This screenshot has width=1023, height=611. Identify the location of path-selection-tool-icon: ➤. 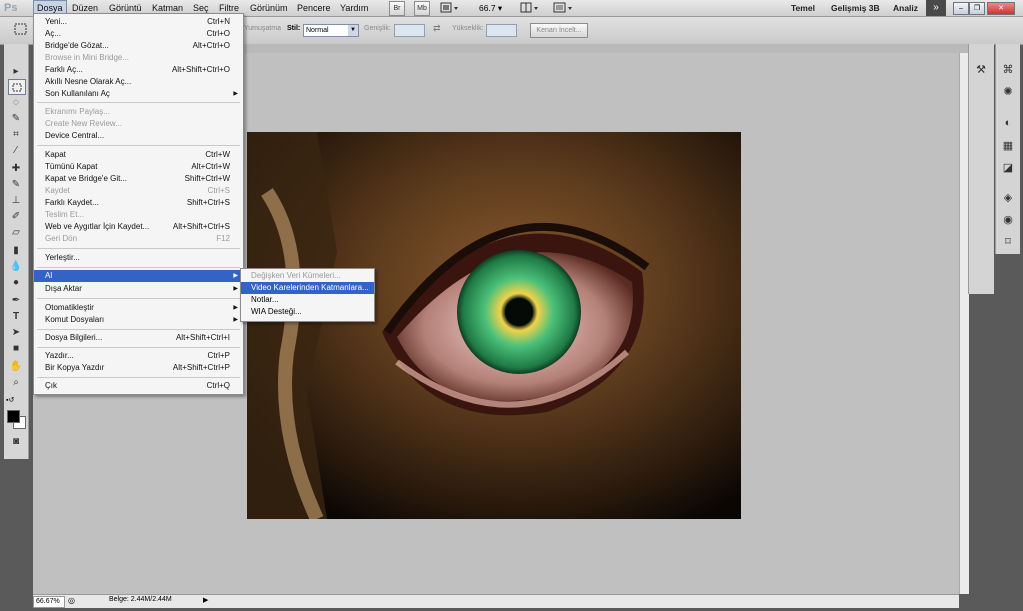
(16, 332).